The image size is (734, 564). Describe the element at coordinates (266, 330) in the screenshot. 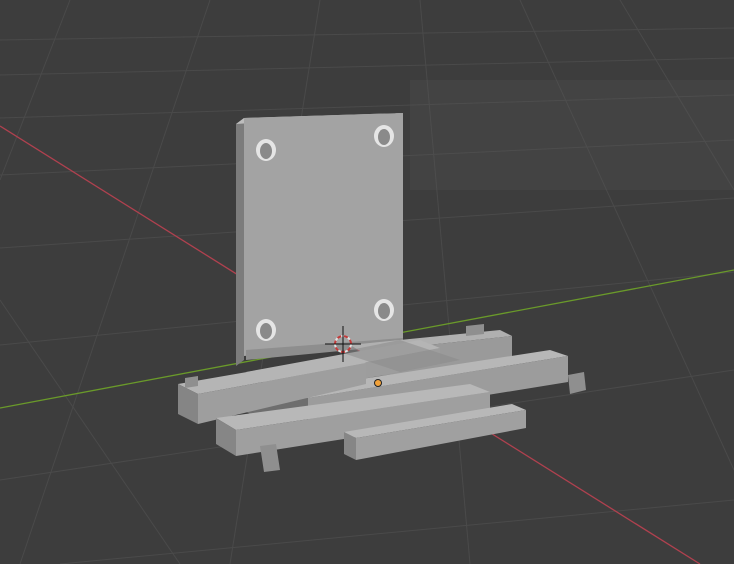

I see `mounting-hole-bottom-left` at that location.